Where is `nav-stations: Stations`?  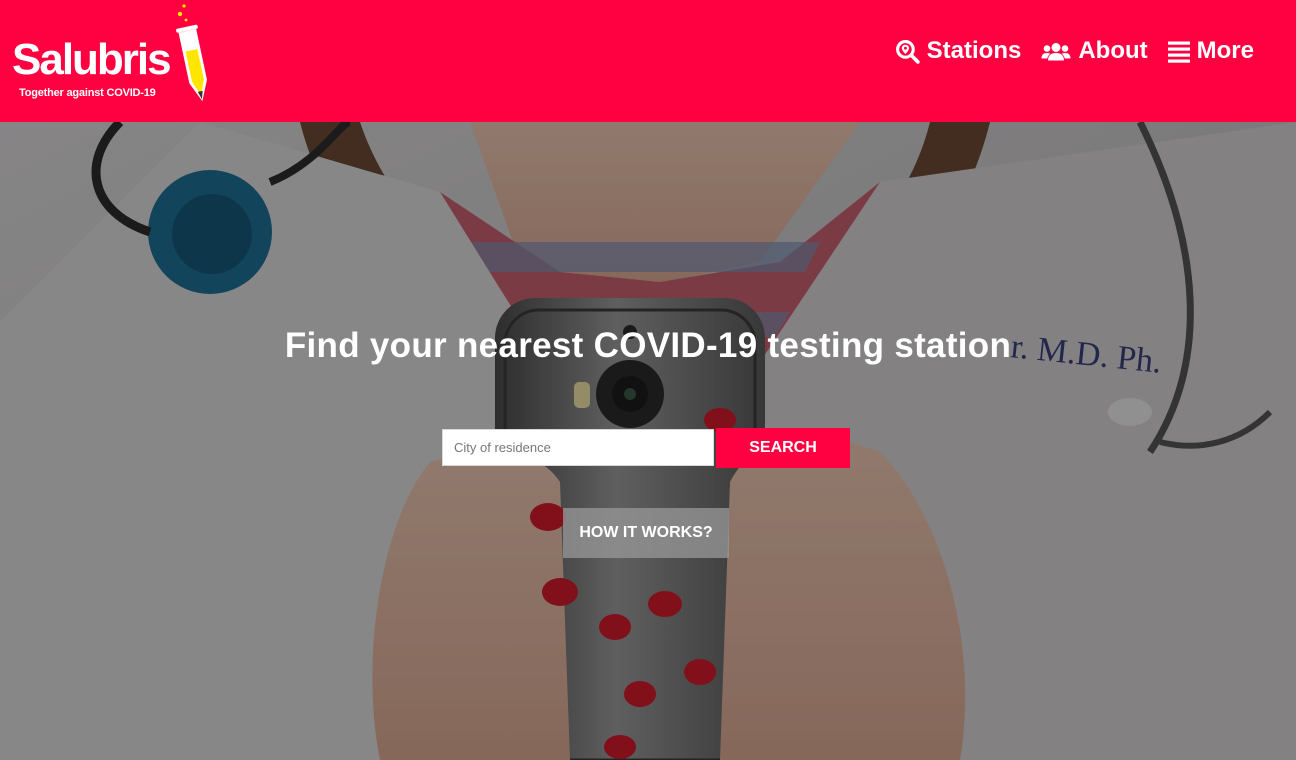 nav-stations: Stations is located at coordinates (958, 51).